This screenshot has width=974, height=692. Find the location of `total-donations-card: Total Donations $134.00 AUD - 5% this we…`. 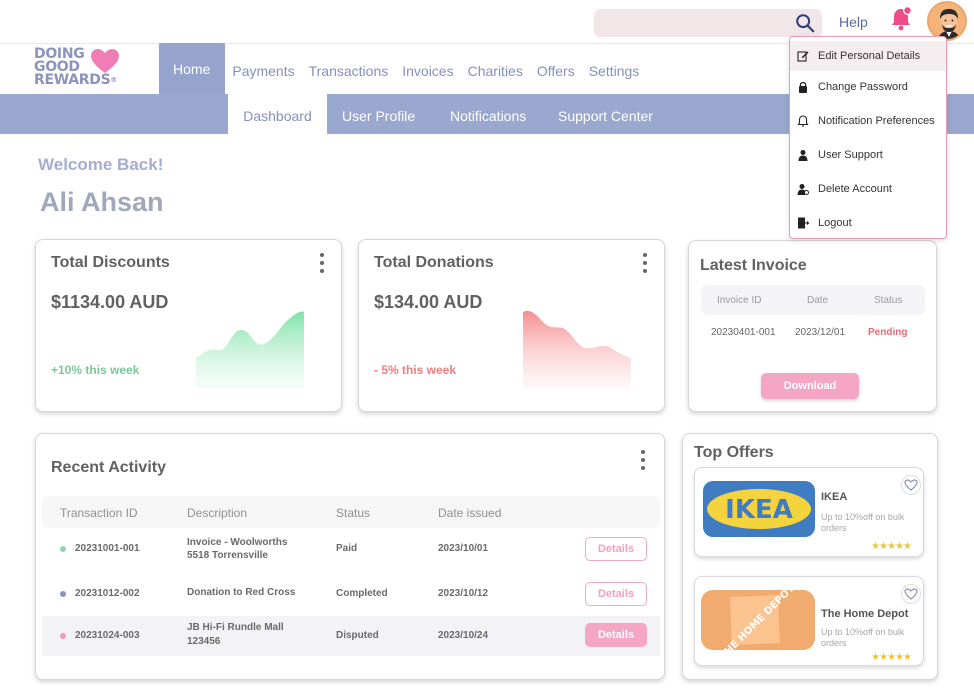

total-donations-card: Total Donations $134.00 AUD - 5% this we… is located at coordinates (511, 325).